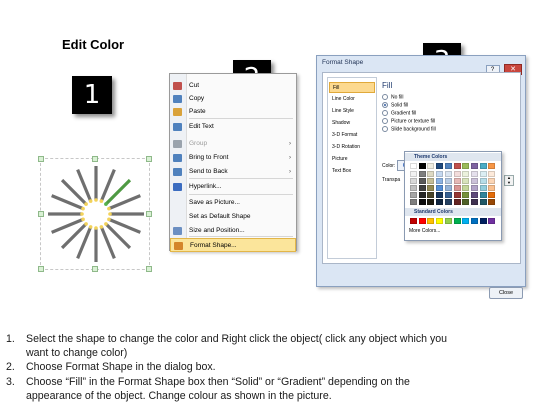 Image resolution: width=560 pixels, height=420 pixels. What do you see at coordinates (509, 180) in the screenshot?
I see `transparency-spinner: ▲ ▼` at bounding box center [509, 180].